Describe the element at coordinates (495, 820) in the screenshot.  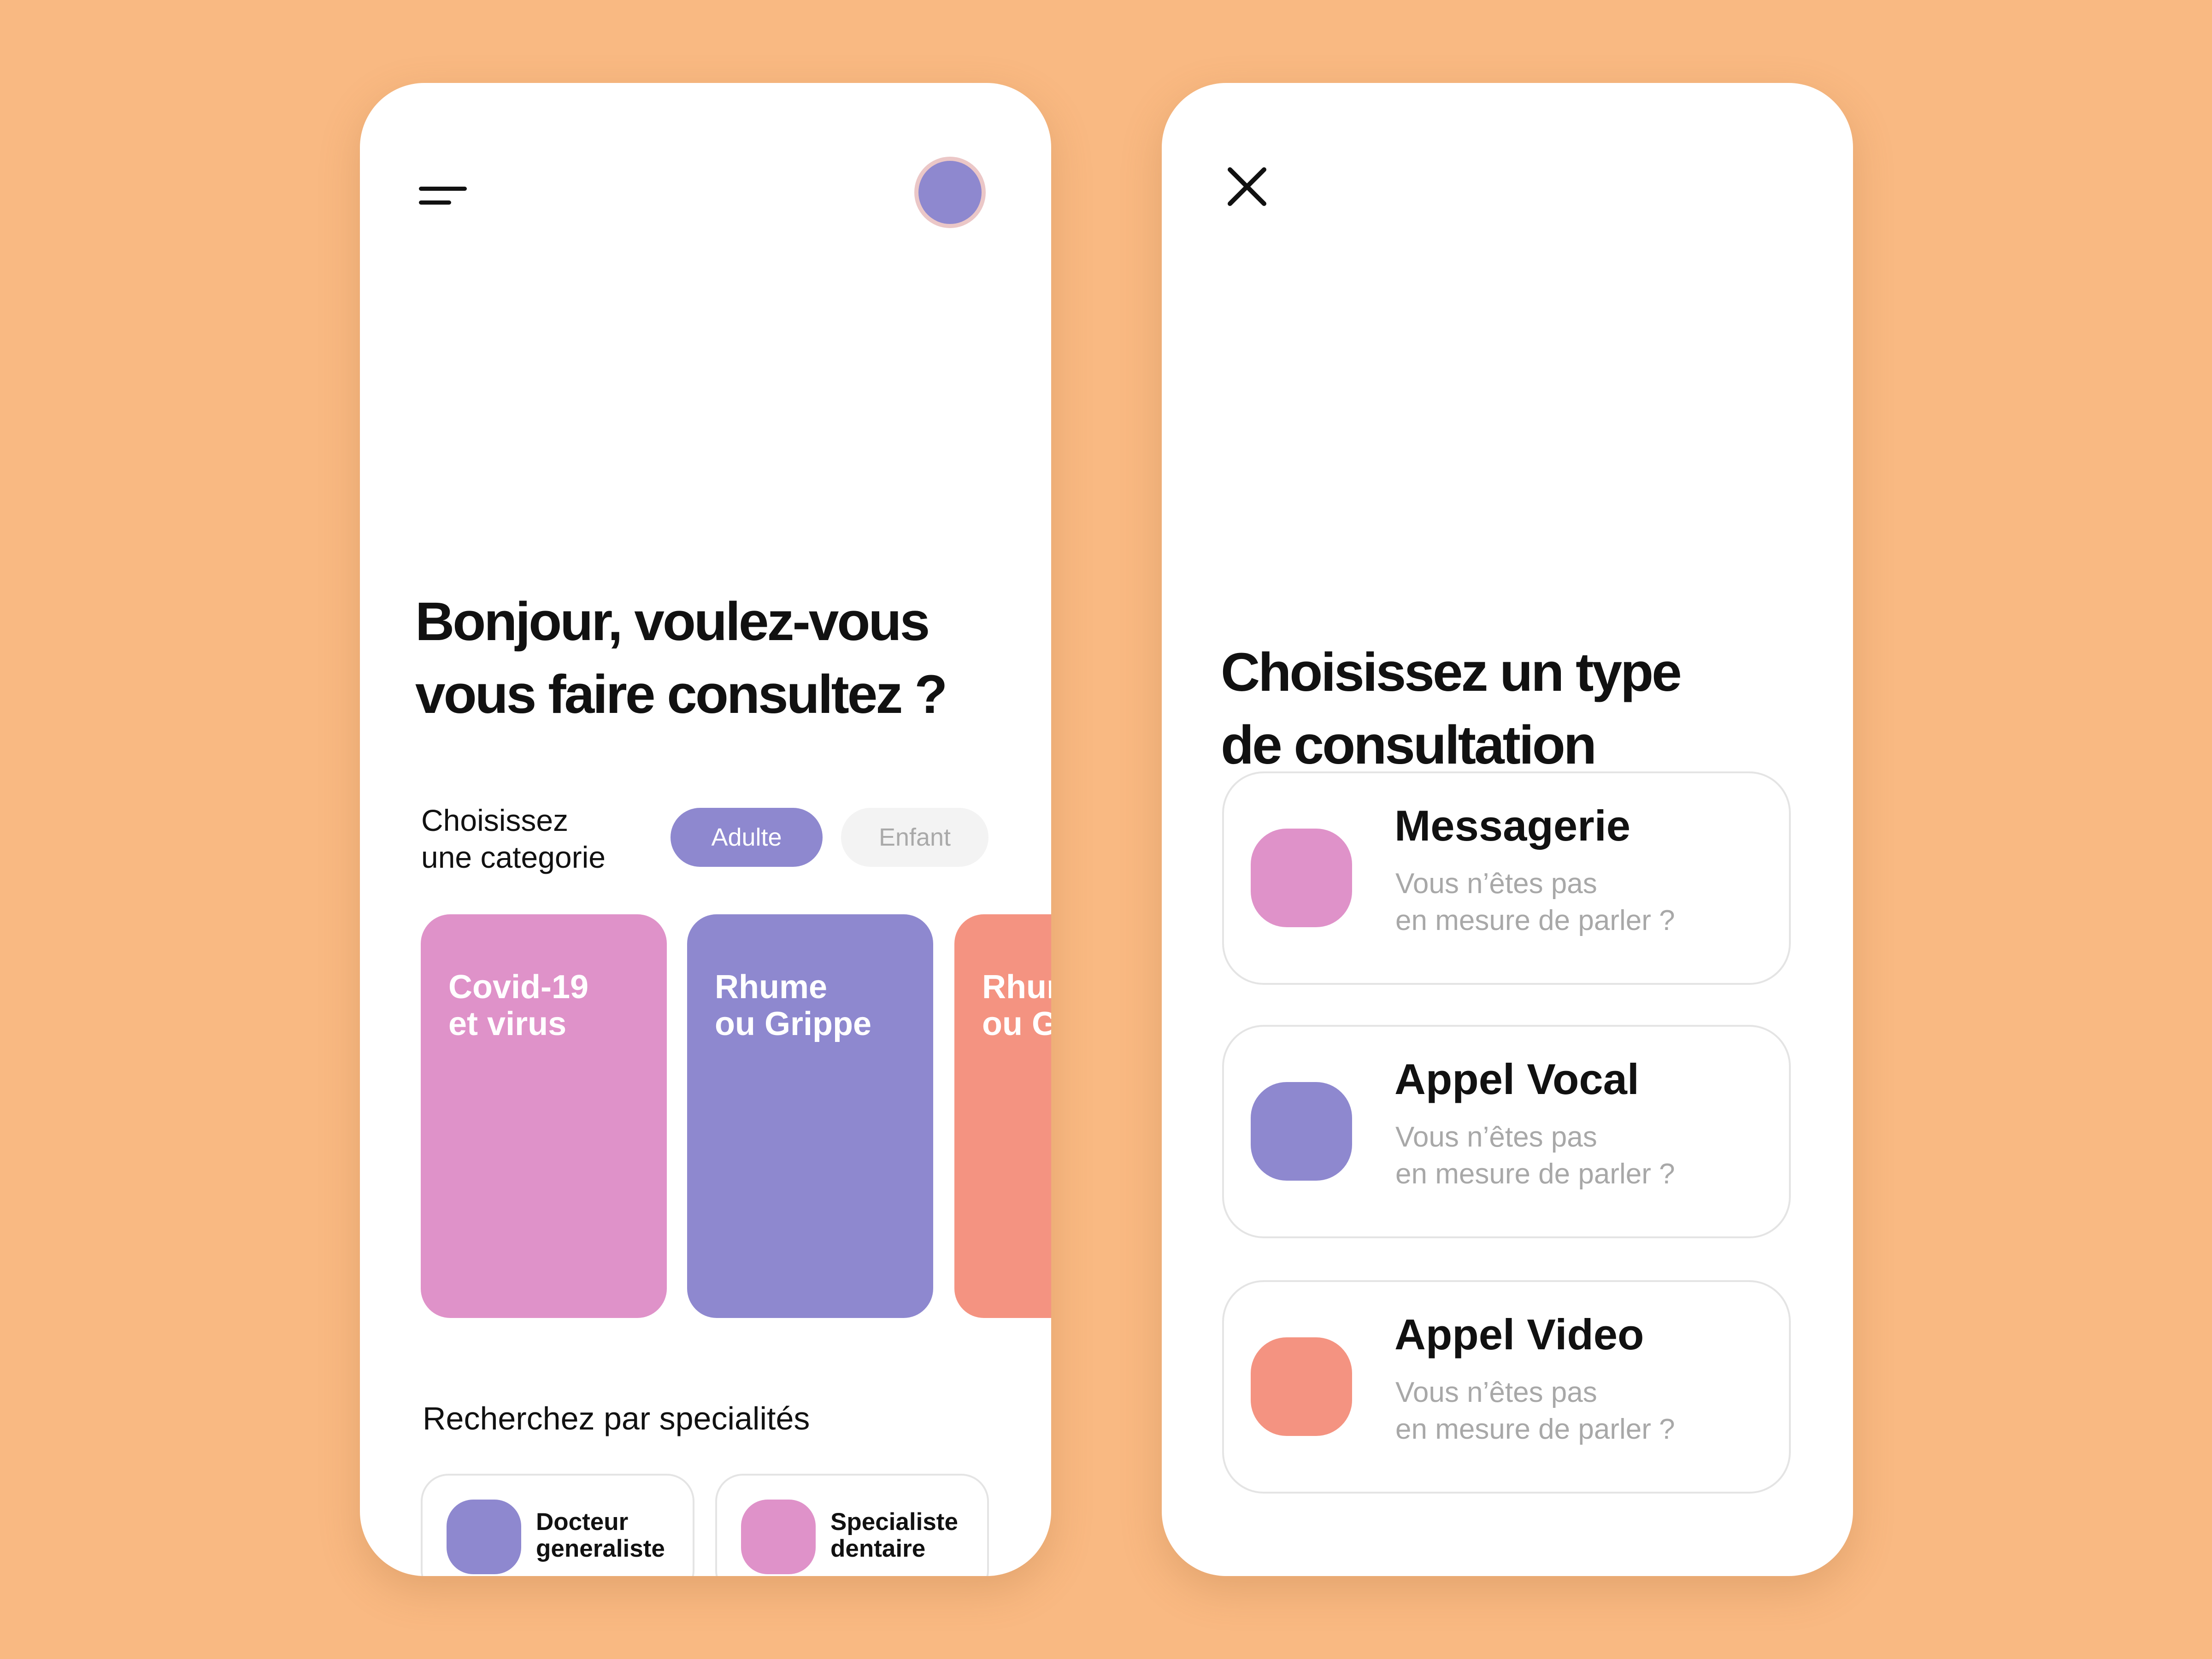
I see `category-label-line: Choisissez` at that location.